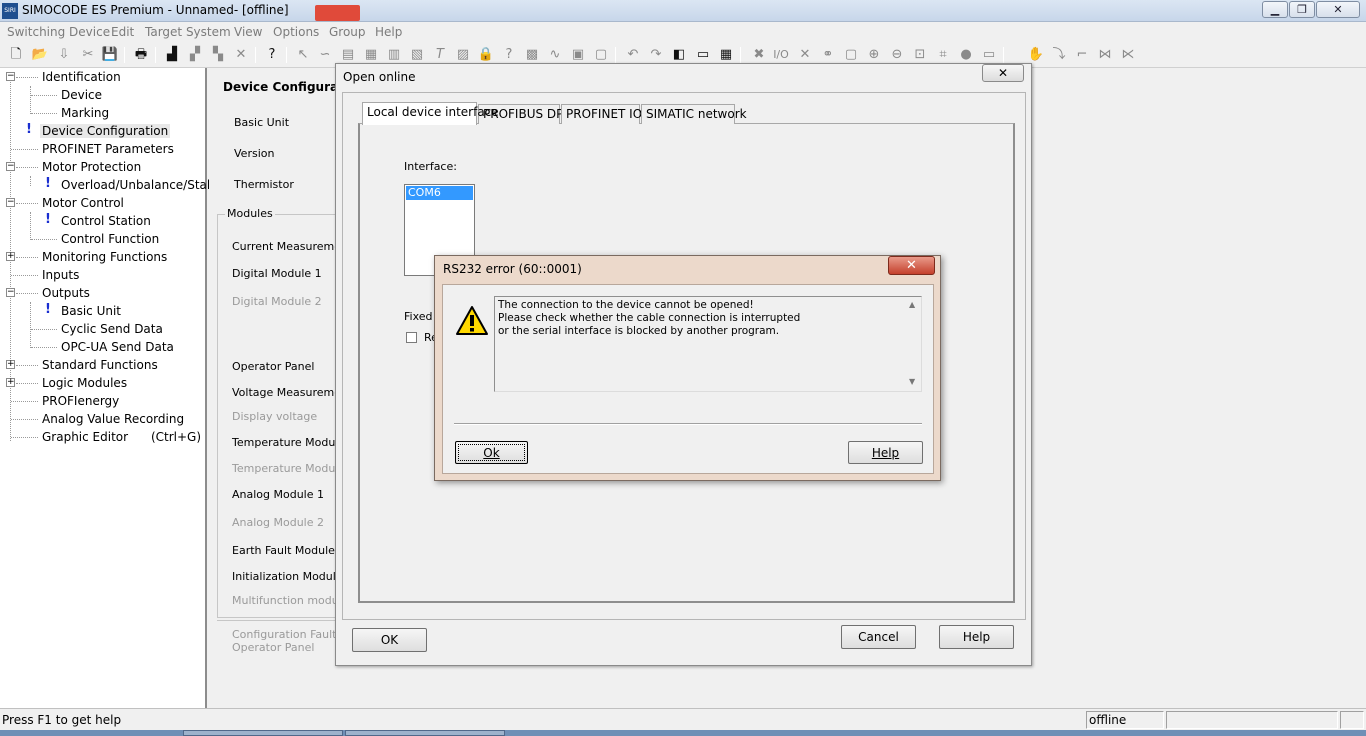 This screenshot has width=1366, height=736. I want to click on block-g-icon: ▣, so click(578, 55).